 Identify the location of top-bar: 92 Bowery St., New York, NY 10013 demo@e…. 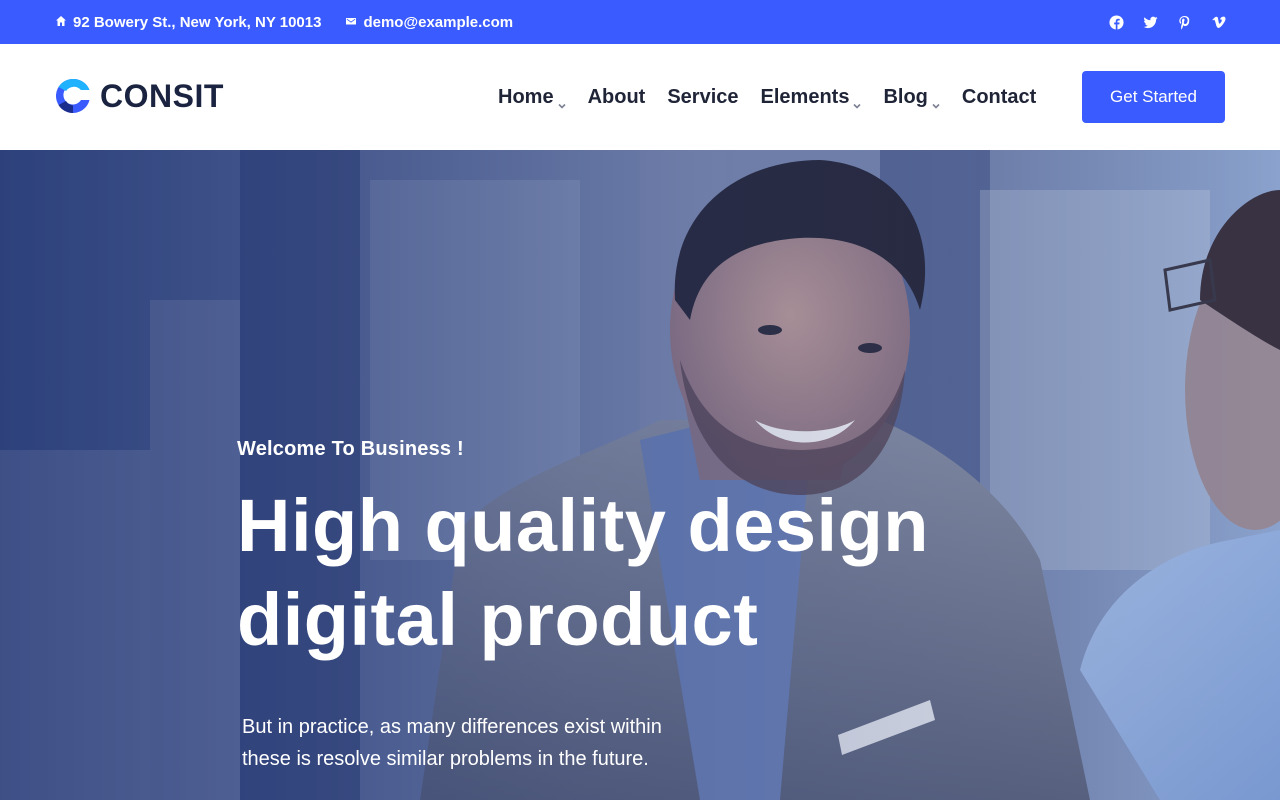
(640, 22).